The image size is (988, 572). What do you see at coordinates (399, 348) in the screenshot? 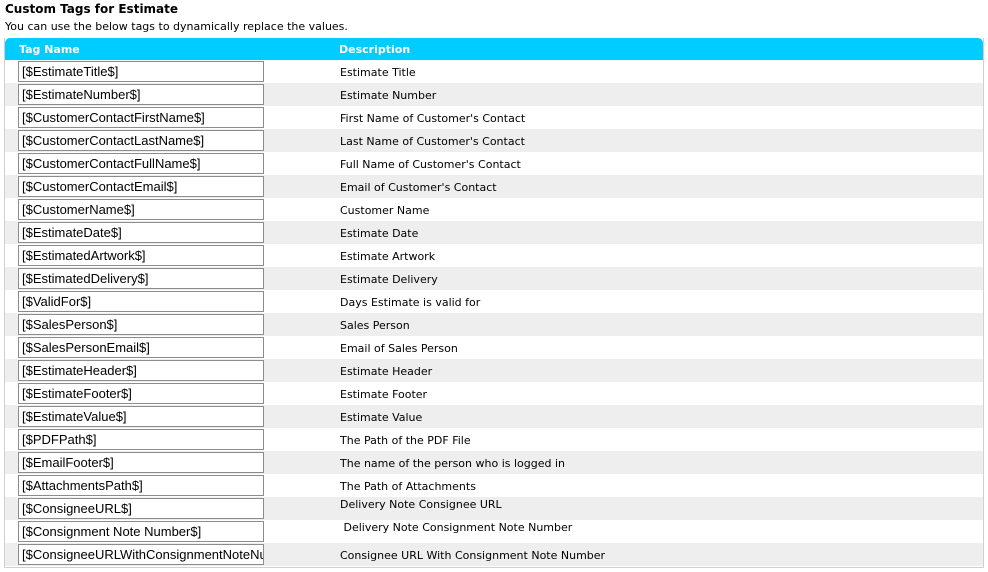
I see `tag-description: Email of Sales Person` at bounding box center [399, 348].